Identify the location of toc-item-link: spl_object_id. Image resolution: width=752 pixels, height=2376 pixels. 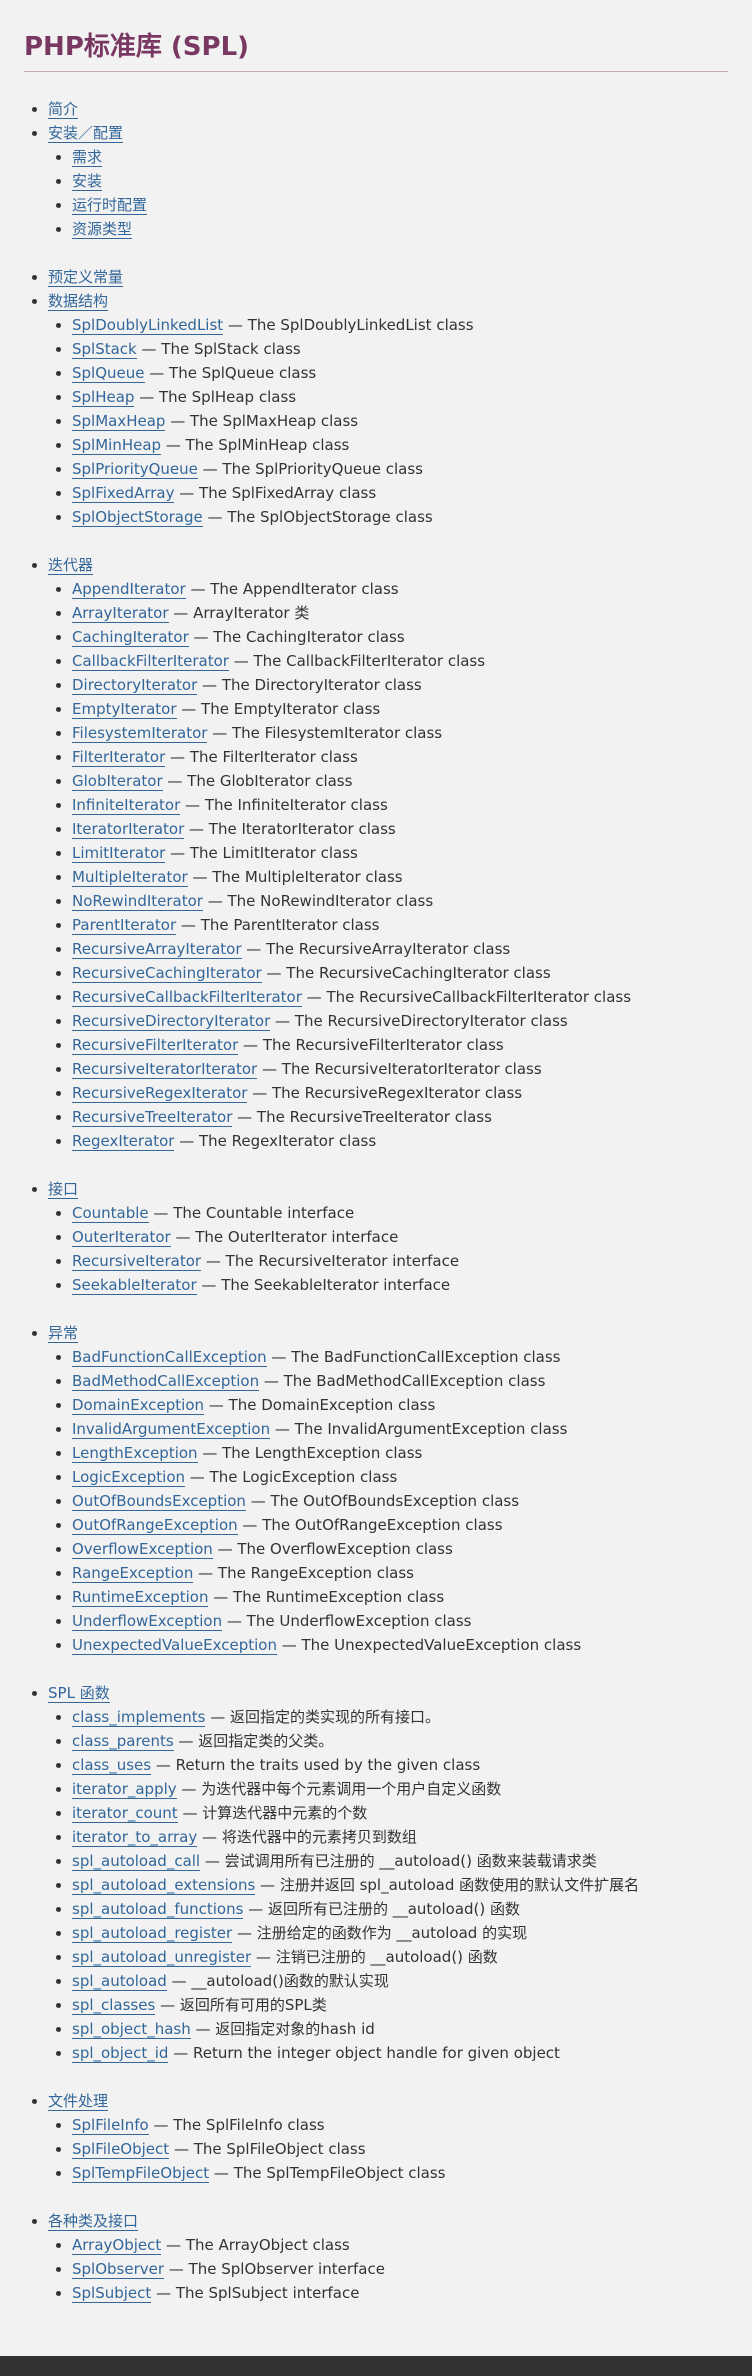
(120, 2053).